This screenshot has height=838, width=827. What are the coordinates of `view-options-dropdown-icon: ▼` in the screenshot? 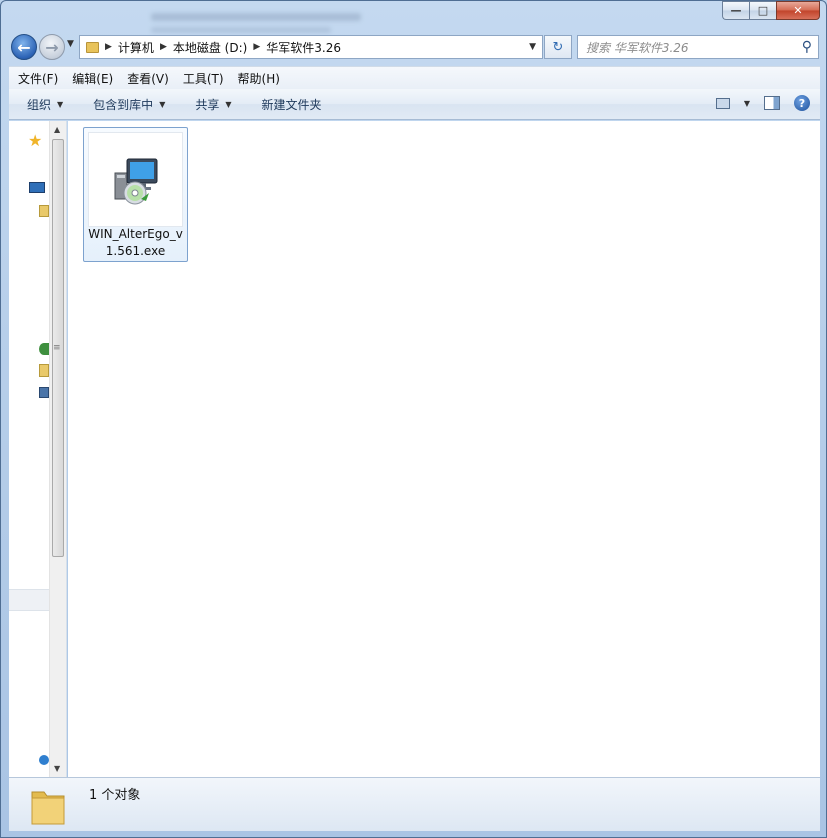 It's located at (747, 103).